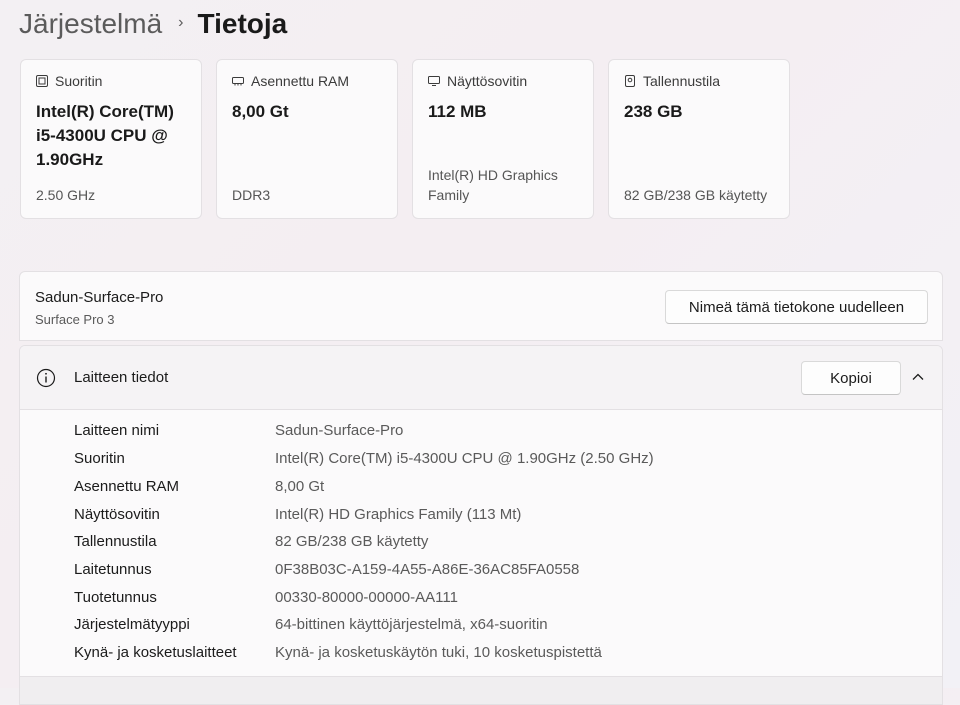 The height and width of the screenshot is (705, 960). I want to click on card-subtext: DDR3, so click(251, 195).